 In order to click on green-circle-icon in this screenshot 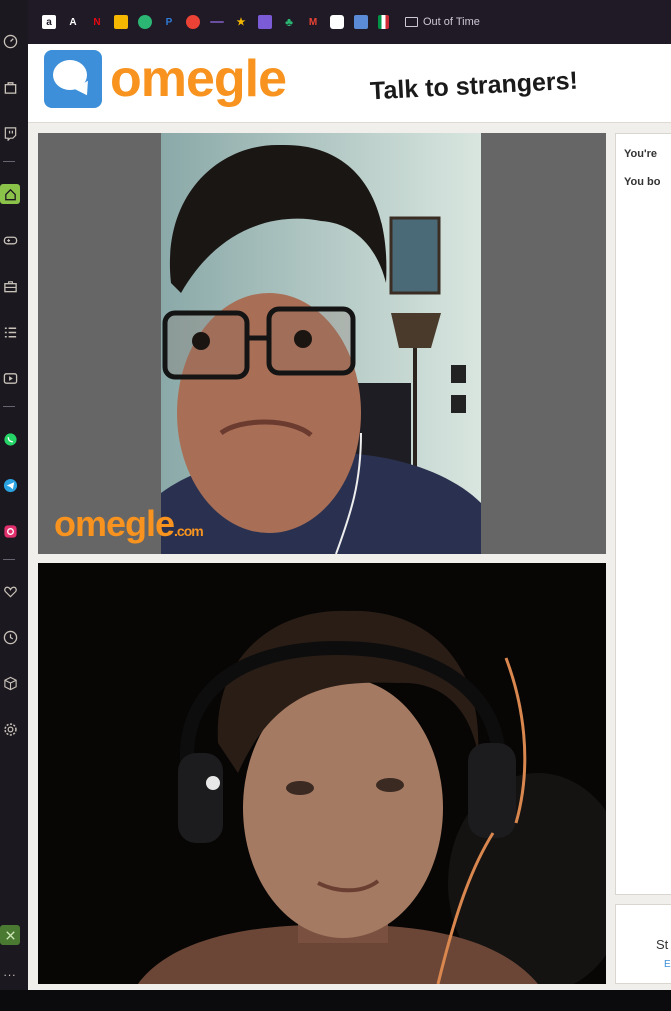, I will do `click(145, 22)`.